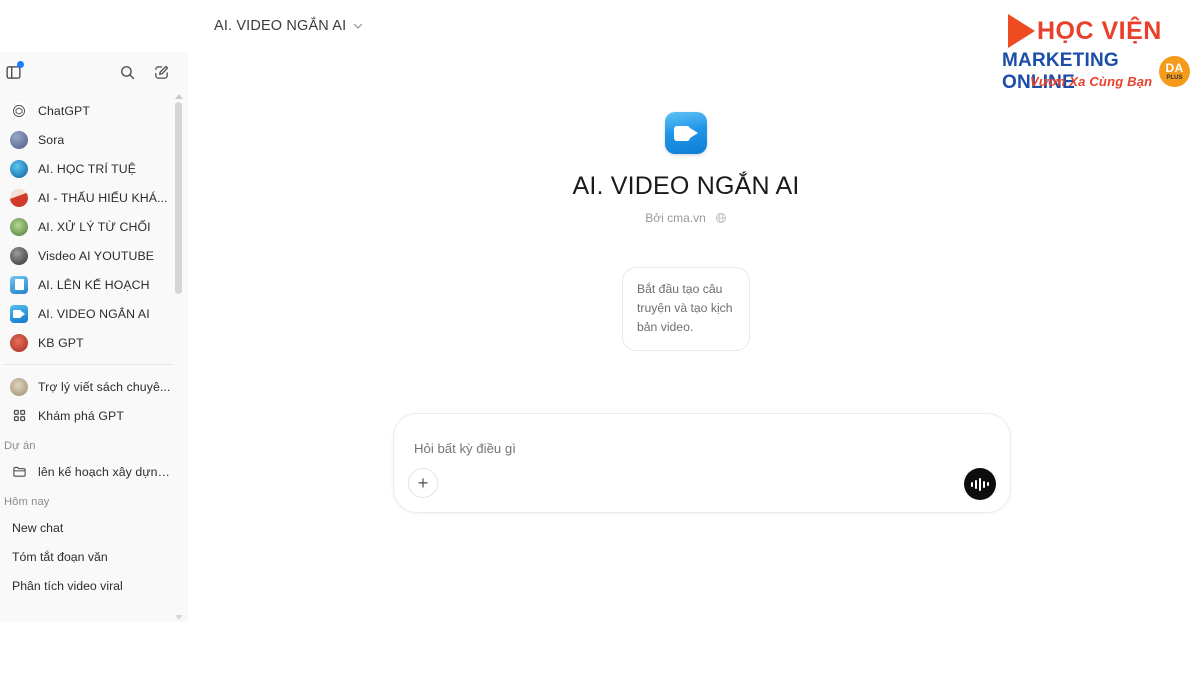  What do you see at coordinates (81, 415) in the screenshot?
I see `sidebar-item-label: Khám phá GPT` at bounding box center [81, 415].